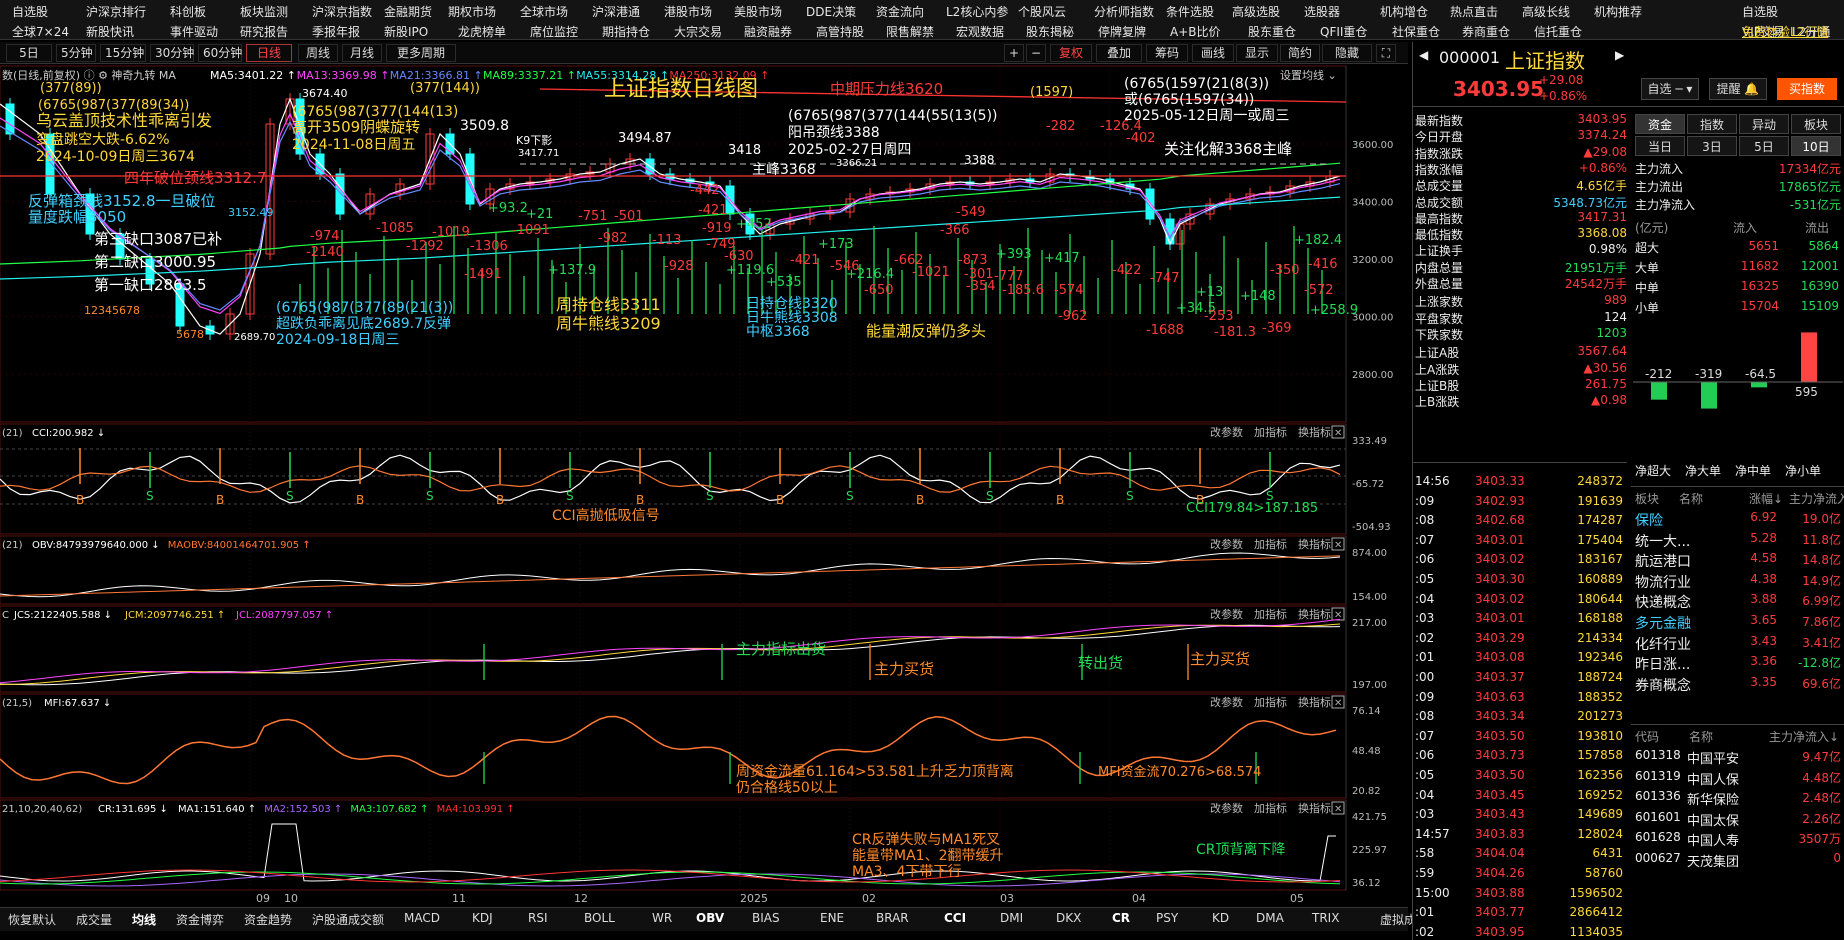 The width and height of the screenshot is (1844, 940). What do you see at coordinates (1308, 75) in the screenshot?
I see `ma-setting-link: 设置均线 ⌄` at bounding box center [1308, 75].